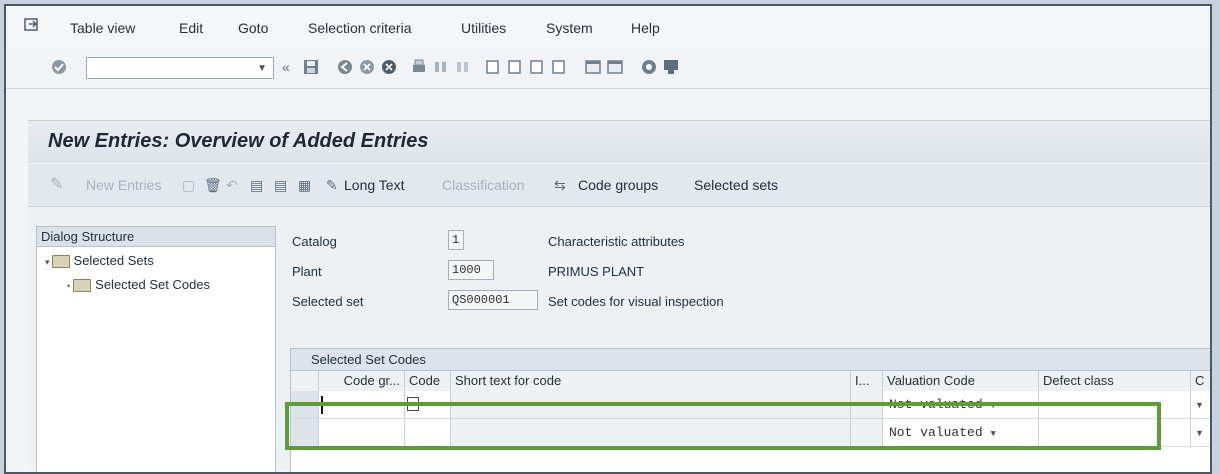 Image resolution: width=1220 pixels, height=474 pixels. Describe the element at coordinates (493, 300) in the screenshot. I see `selected-set-field: QS000001` at that location.